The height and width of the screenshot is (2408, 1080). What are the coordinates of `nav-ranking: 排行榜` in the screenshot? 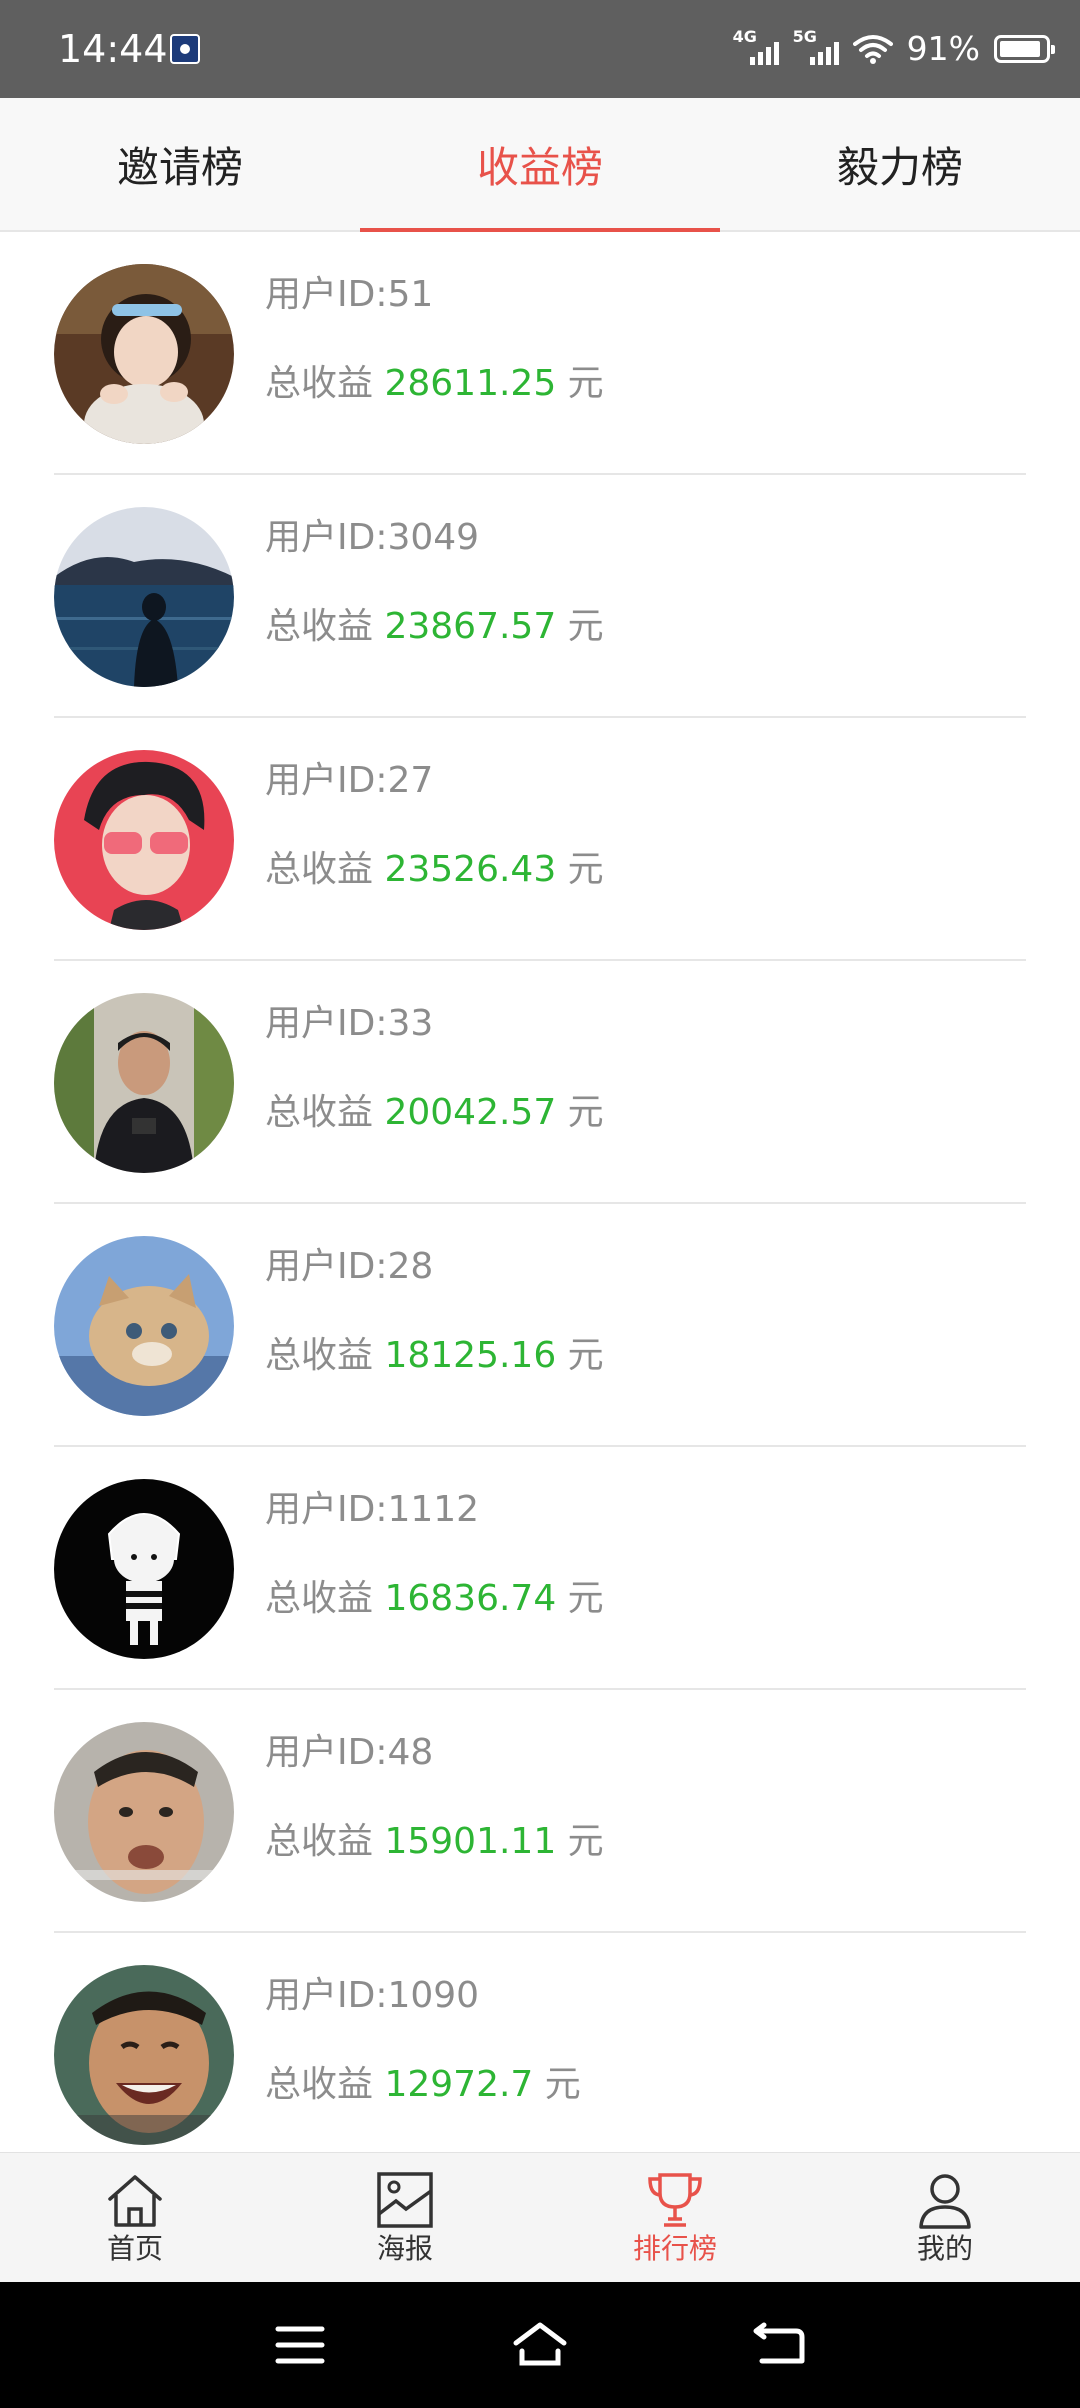 It's located at (675, 2218).